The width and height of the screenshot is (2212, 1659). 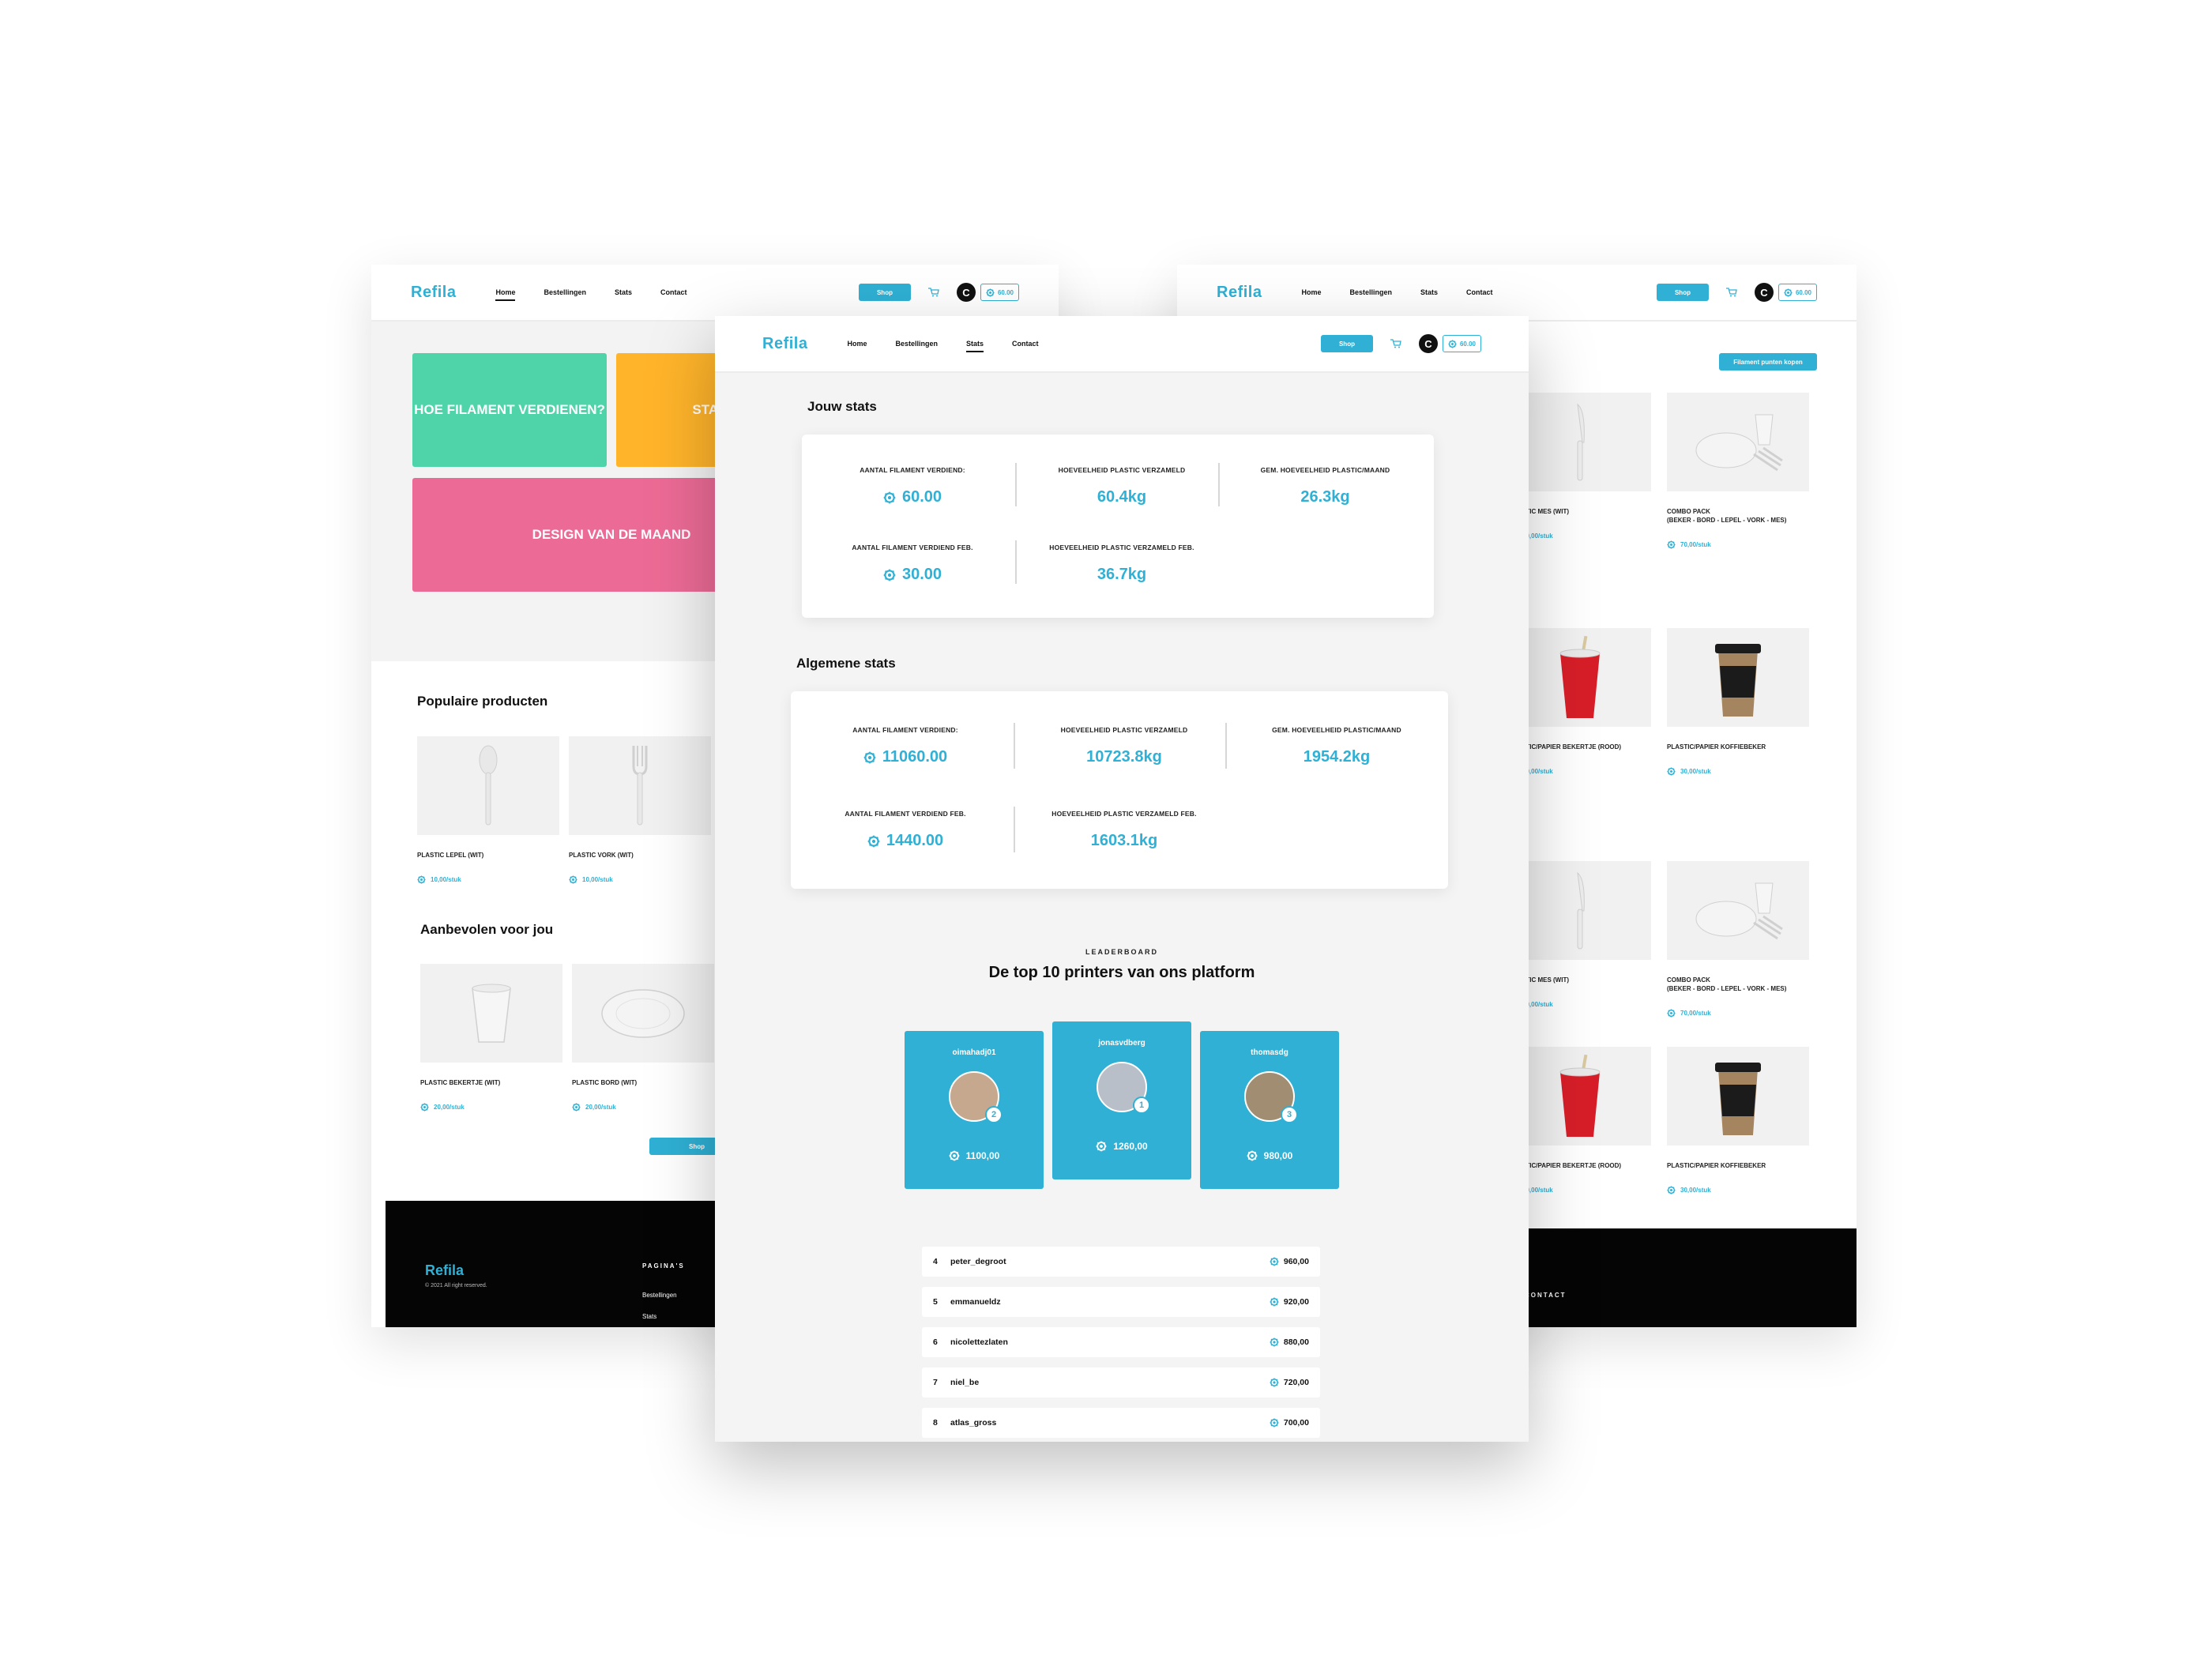 What do you see at coordinates (936, 1423) in the screenshot?
I see `leaderboard-rank: 8` at bounding box center [936, 1423].